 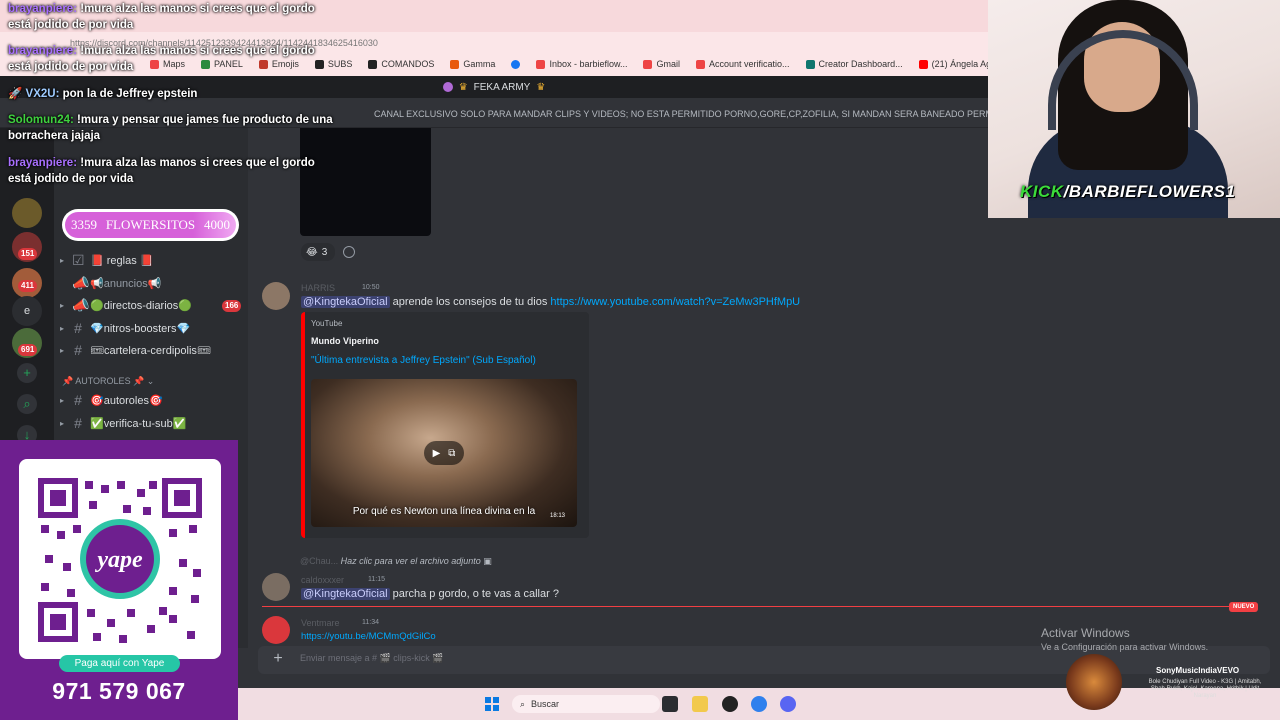 I want to click on open-external-icon: ⧉, so click(x=451, y=453).